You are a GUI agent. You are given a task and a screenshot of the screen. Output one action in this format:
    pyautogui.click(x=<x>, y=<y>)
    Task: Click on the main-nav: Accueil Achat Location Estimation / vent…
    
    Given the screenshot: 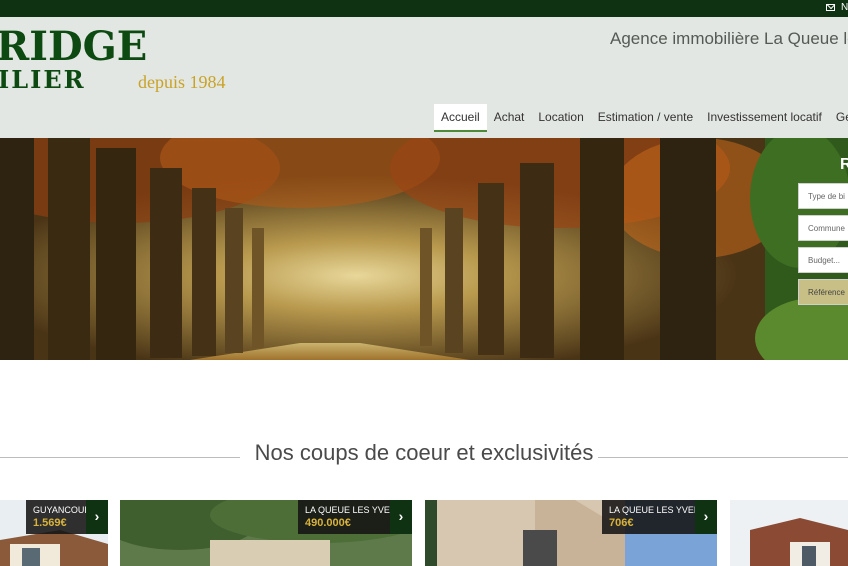 What is the action you would take?
    pyautogui.click(x=641, y=118)
    